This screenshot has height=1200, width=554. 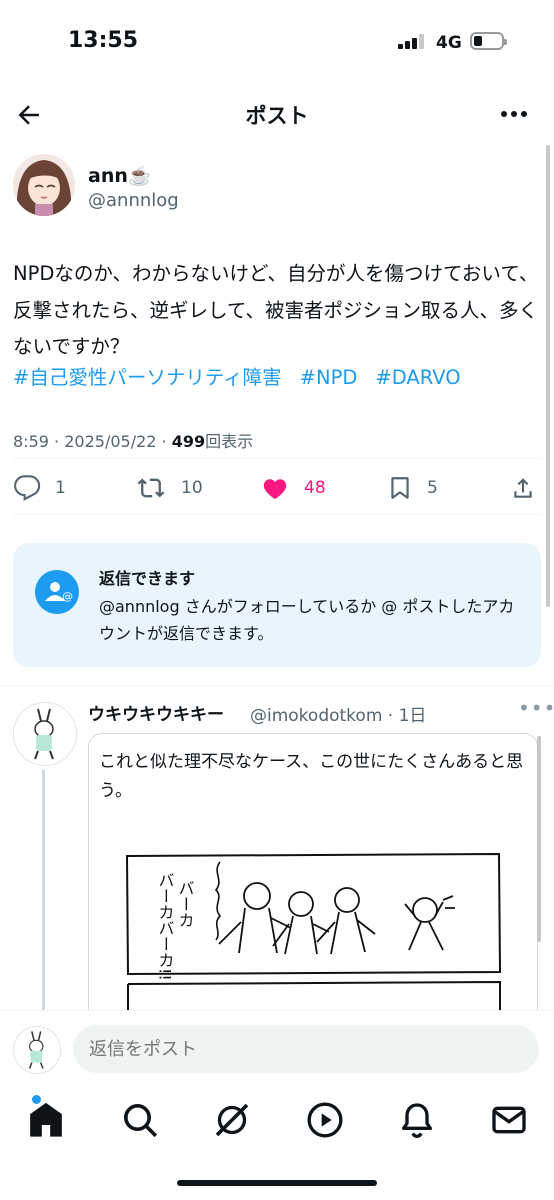 I want to click on reply-author-handle: @imokodotkom, so click(x=316, y=716).